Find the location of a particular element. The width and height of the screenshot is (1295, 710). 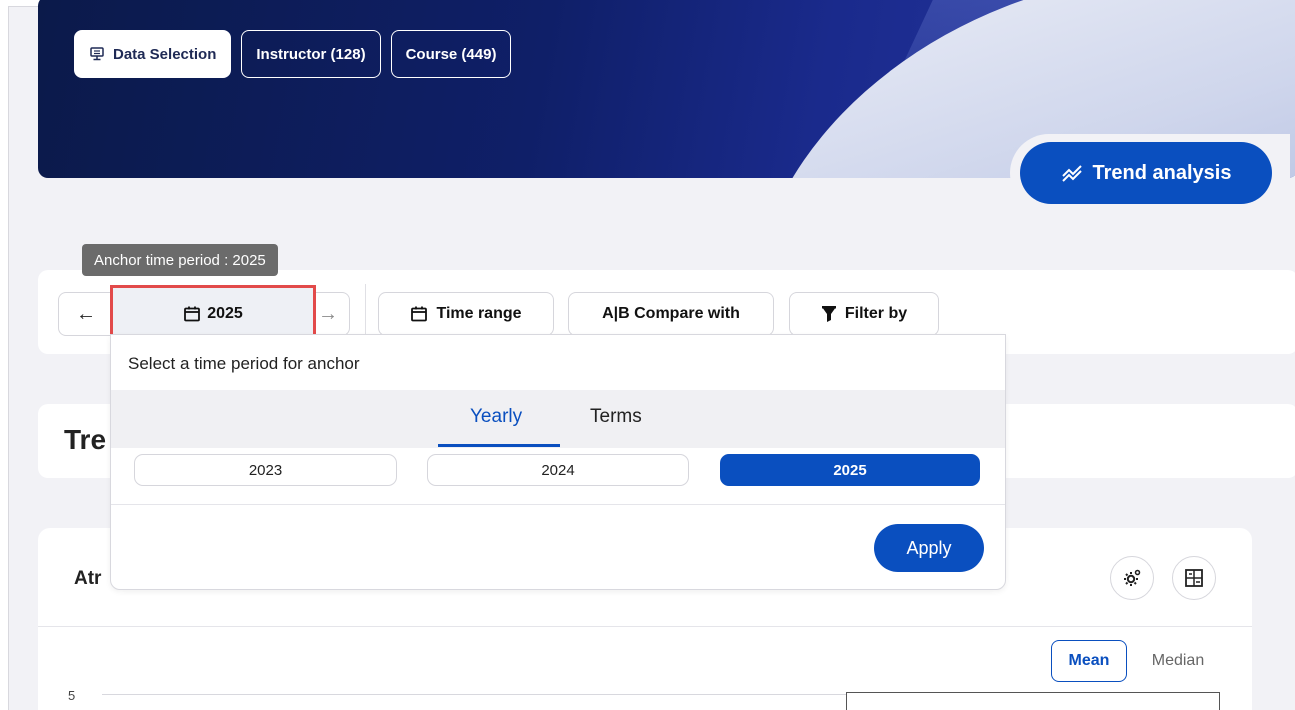

trend-analysis-label: Trend analysis is located at coordinates (1162, 172).